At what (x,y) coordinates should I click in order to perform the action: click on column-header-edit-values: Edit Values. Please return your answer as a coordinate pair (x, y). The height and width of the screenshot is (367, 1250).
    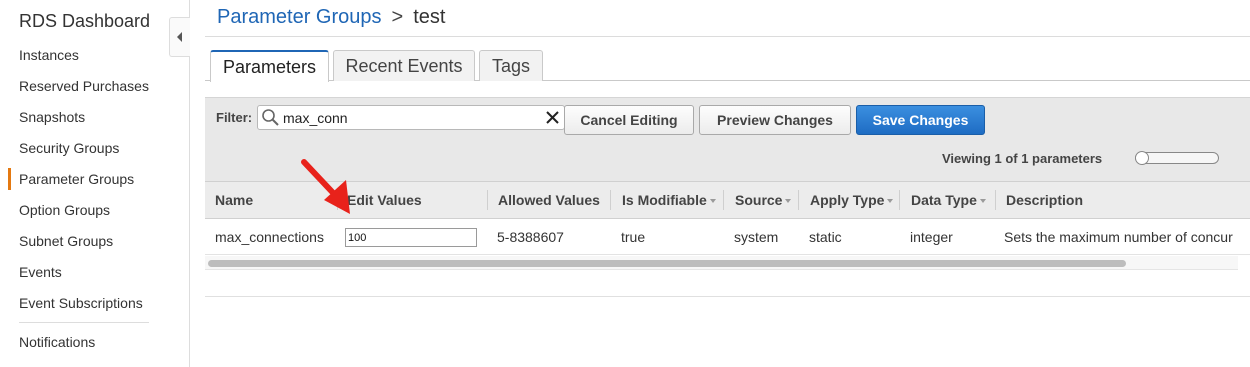
    Looking at the image, I should click on (384, 200).